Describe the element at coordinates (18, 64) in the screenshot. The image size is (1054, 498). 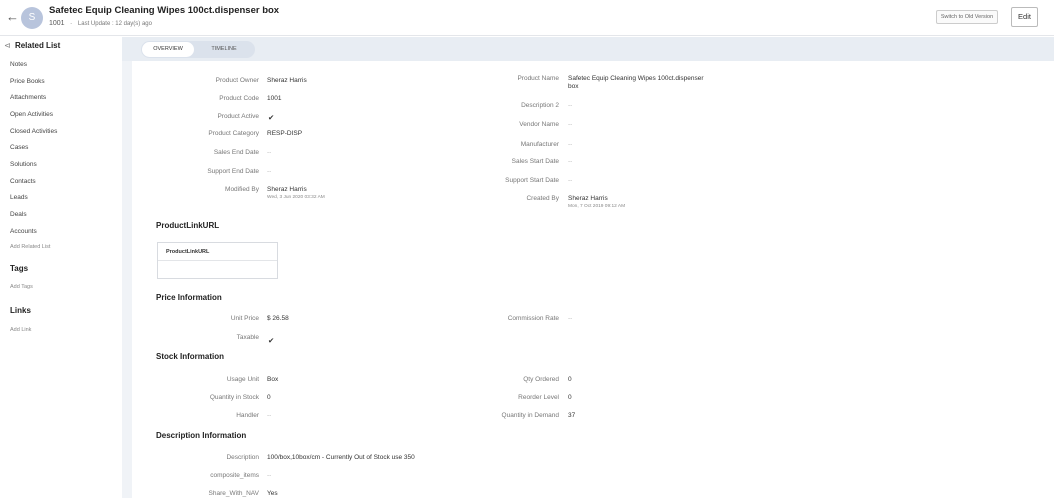
I see `sidebar-item-notes: Notes` at that location.